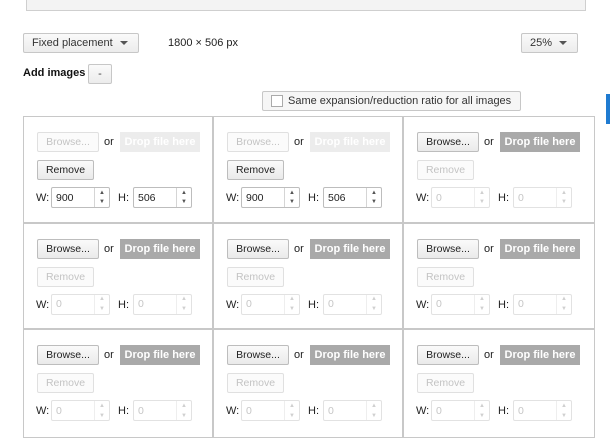 The image size is (610, 445). Describe the element at coordinates (162, 197) in the screenshot. I see `height-input: 506 ▲ ▼` at that location.